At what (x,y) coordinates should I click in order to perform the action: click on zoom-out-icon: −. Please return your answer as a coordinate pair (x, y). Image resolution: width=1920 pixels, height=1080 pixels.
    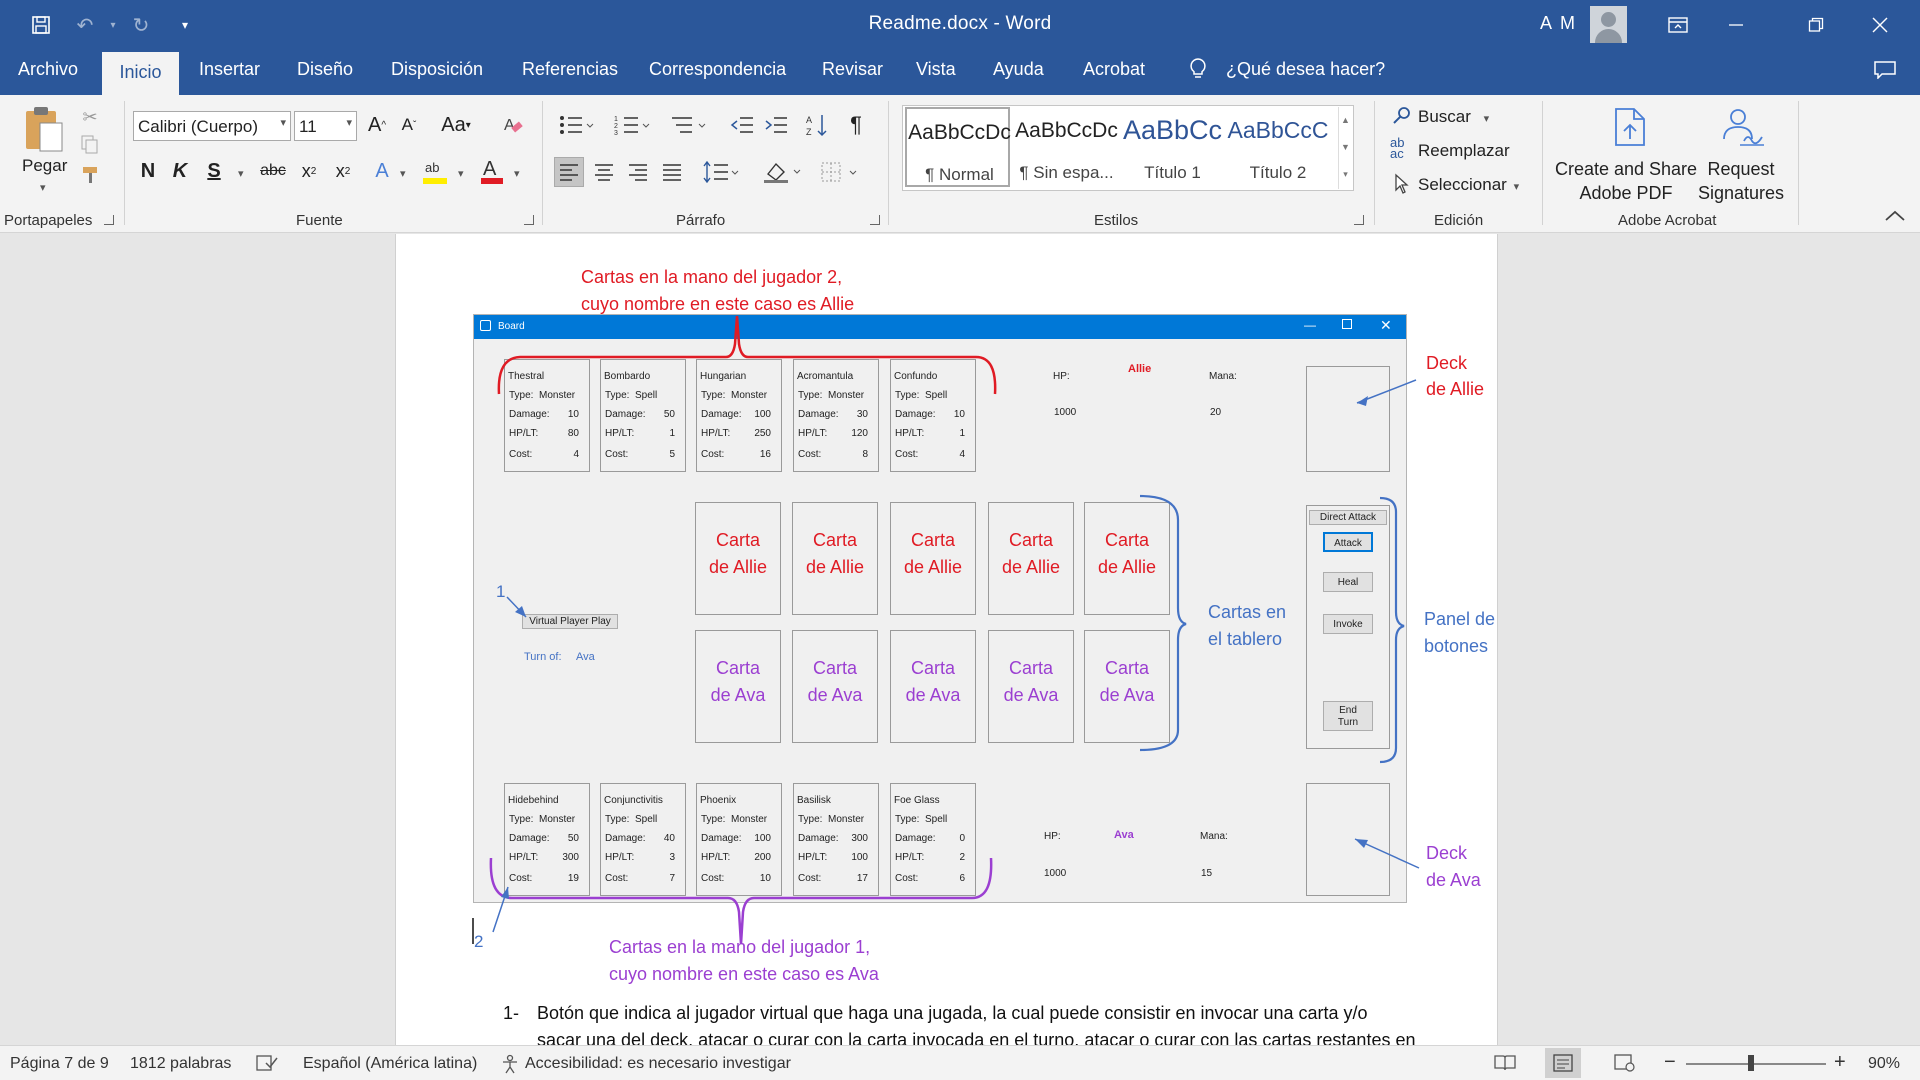
    Looking at the image, I should click on (1670, 1062).